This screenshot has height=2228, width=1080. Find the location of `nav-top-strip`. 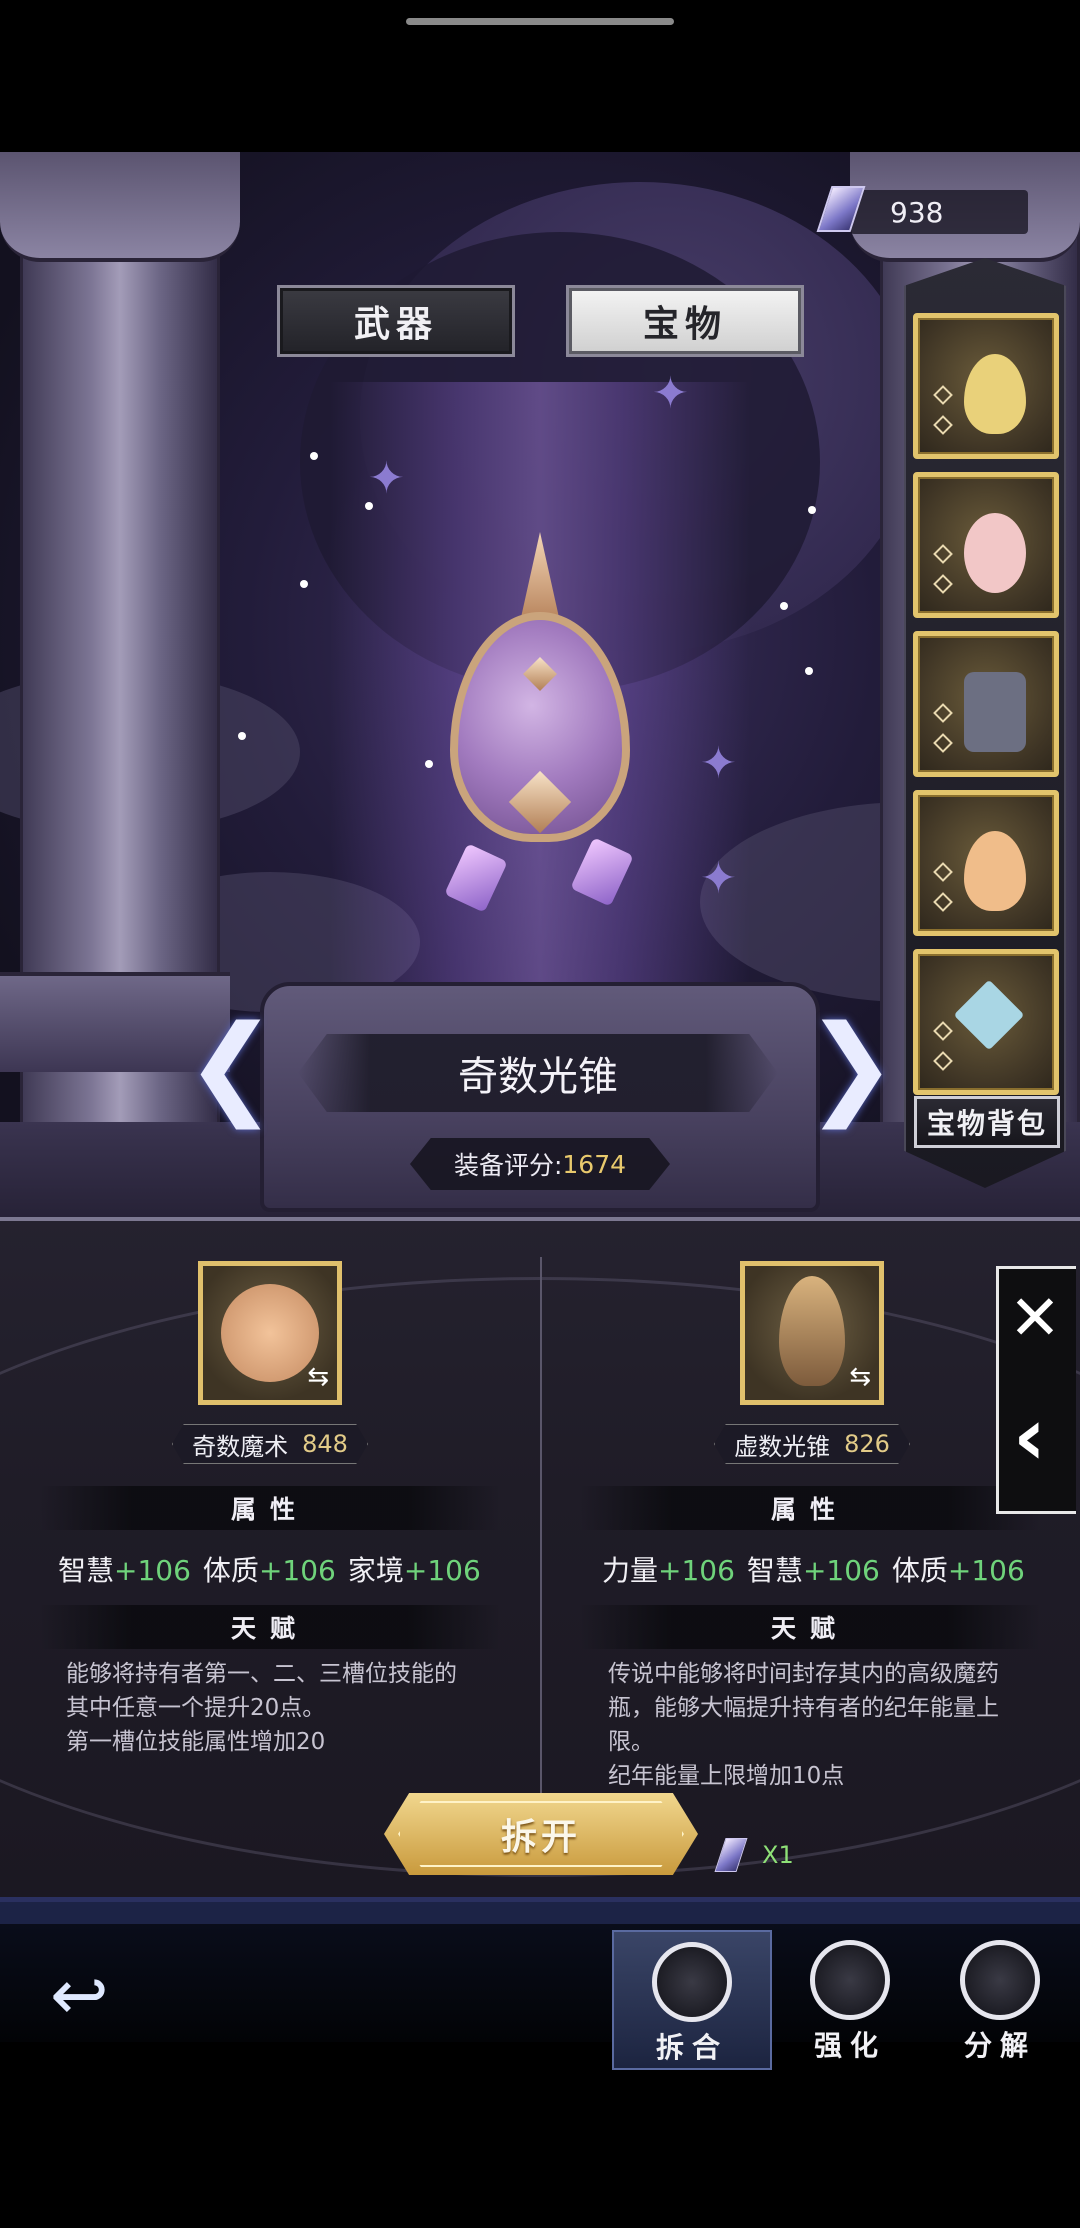

nav-top-strip is located at coordinates (540, 1913).